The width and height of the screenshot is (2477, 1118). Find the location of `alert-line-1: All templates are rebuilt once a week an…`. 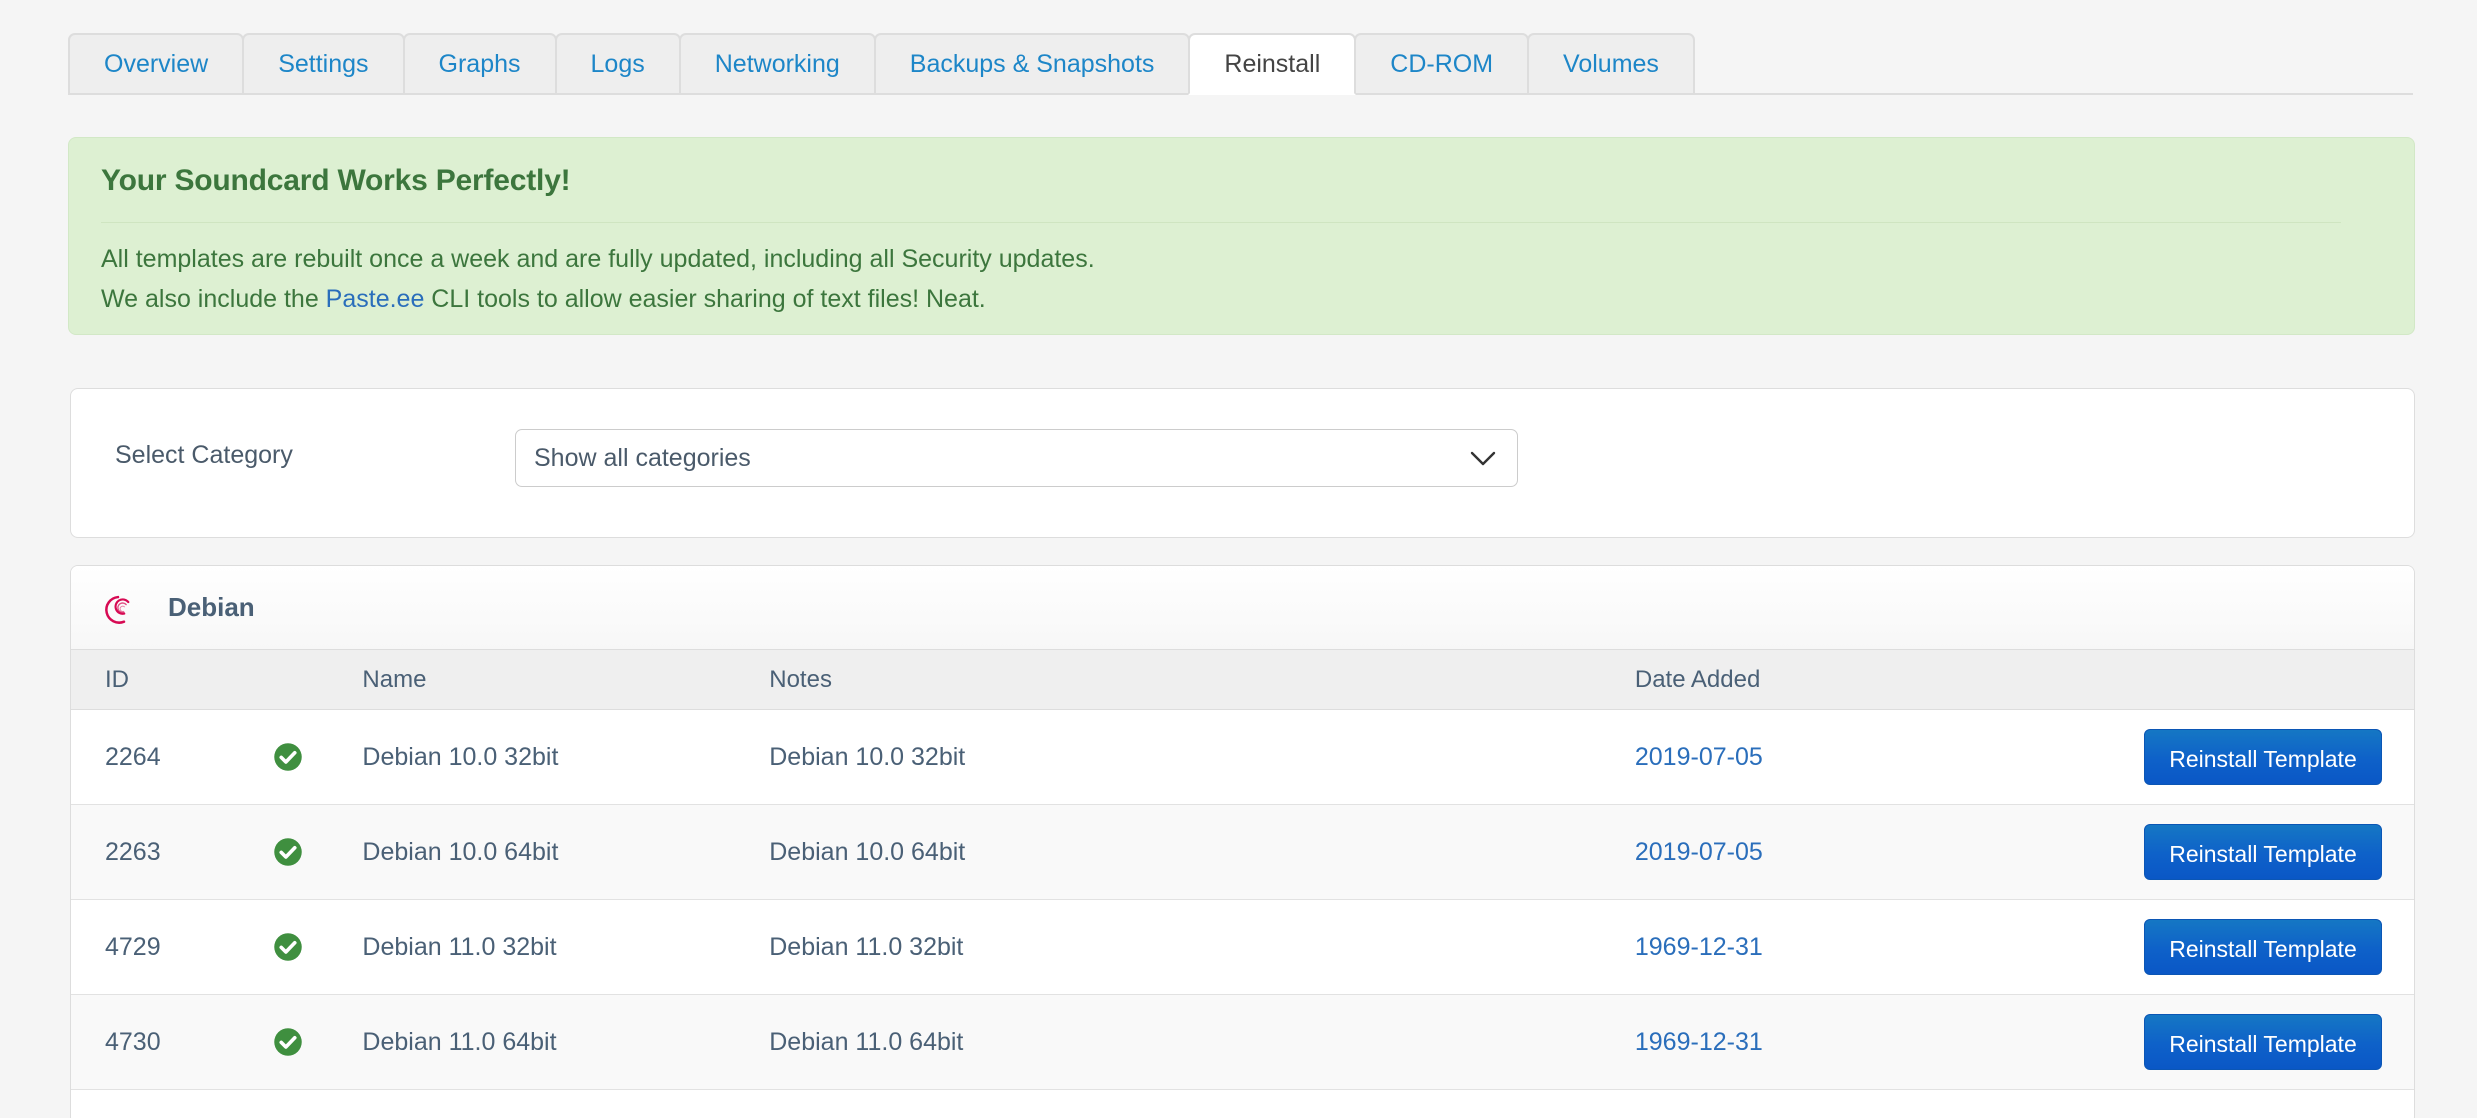

alert-line-1: All templates are rebuilt once a week an… is located at coordinates (598, 259).